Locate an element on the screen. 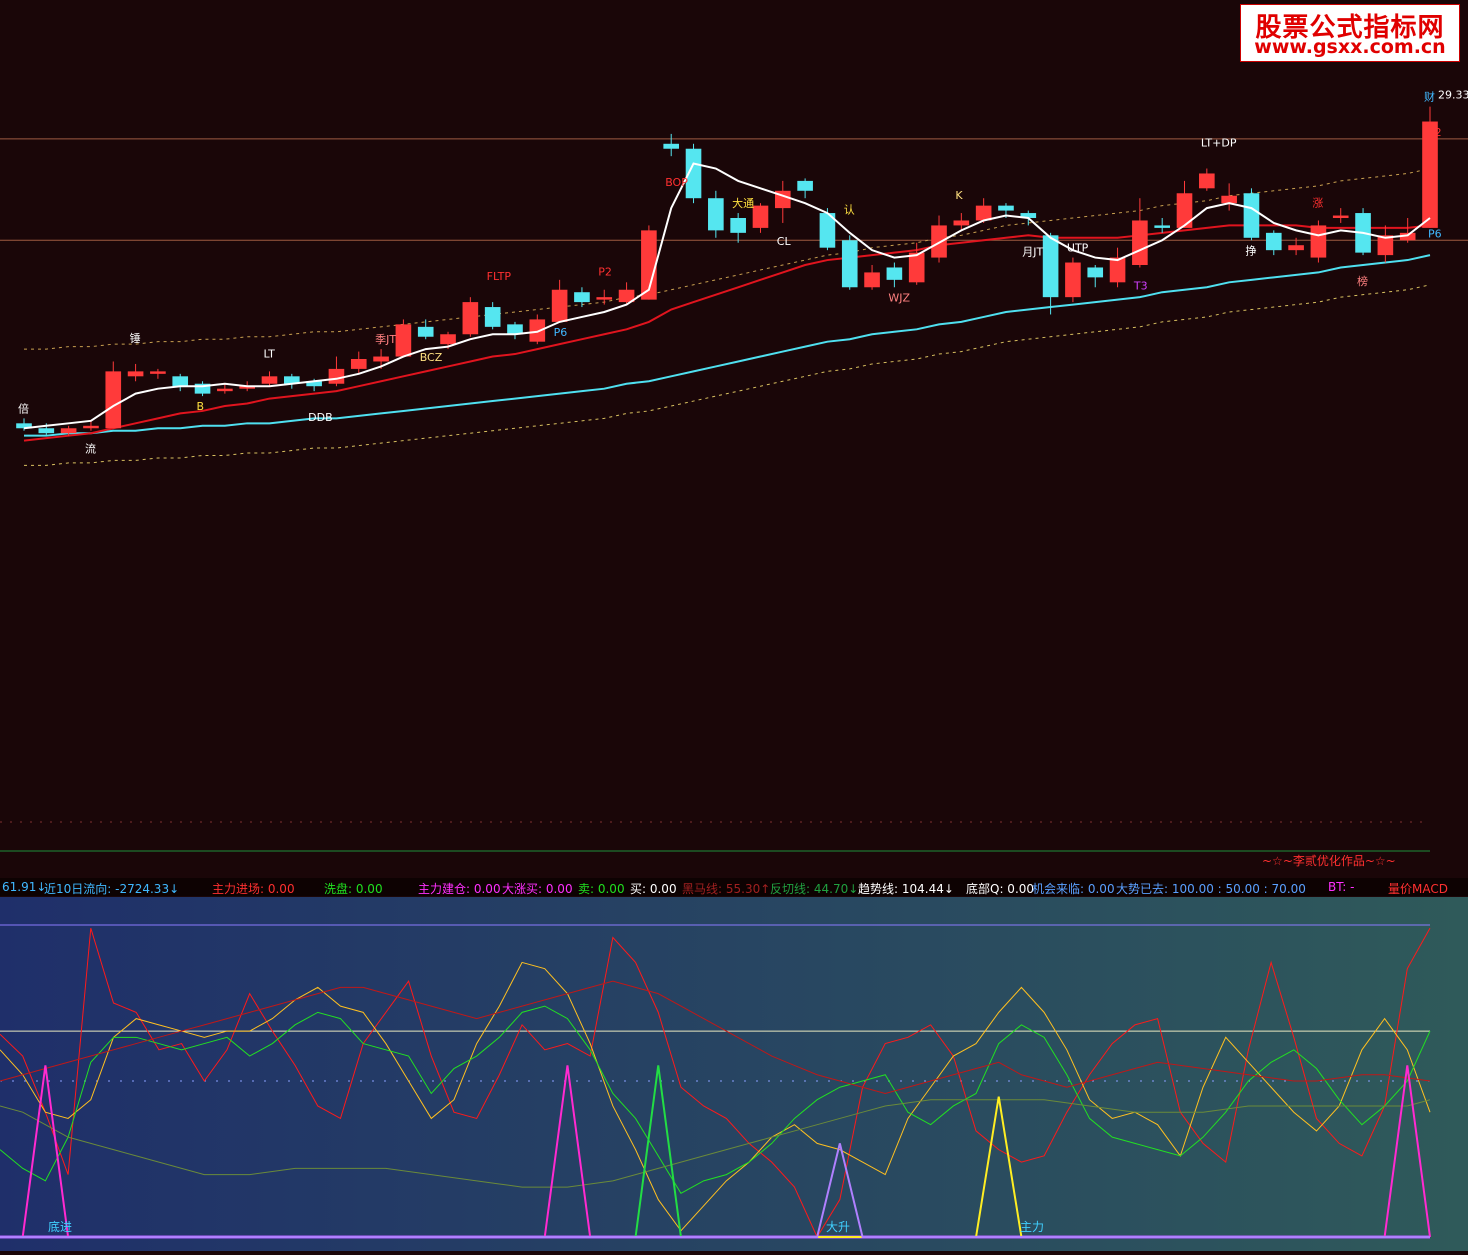 The image size is (1468, 1255). signal-label: 挣 is located at coordinates (1250, 250).